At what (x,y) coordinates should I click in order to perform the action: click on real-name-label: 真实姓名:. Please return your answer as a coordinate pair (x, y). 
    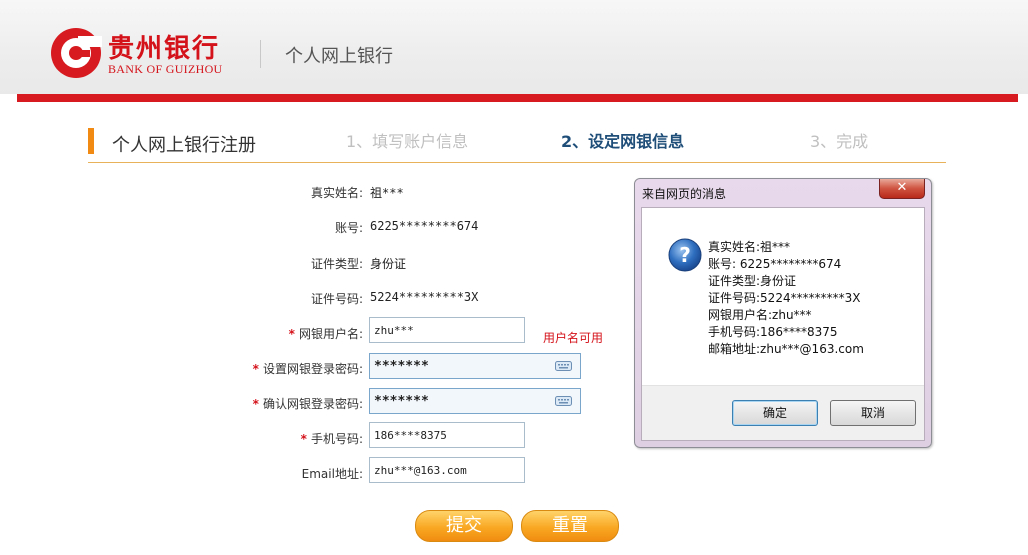
    Looking at the image, I should click on (336, 193).